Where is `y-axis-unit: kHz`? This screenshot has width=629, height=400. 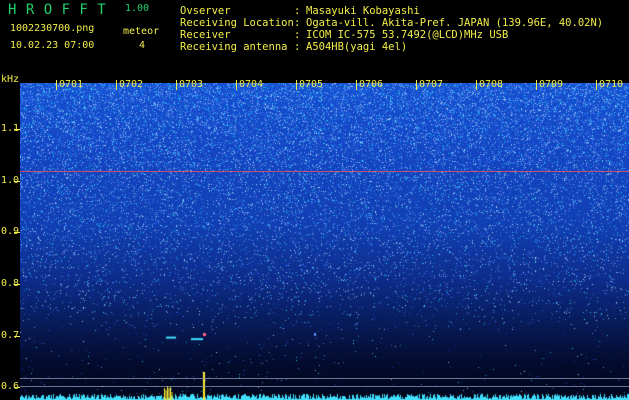 y-axis-unit: kHz is located at coordinates (10, 79).